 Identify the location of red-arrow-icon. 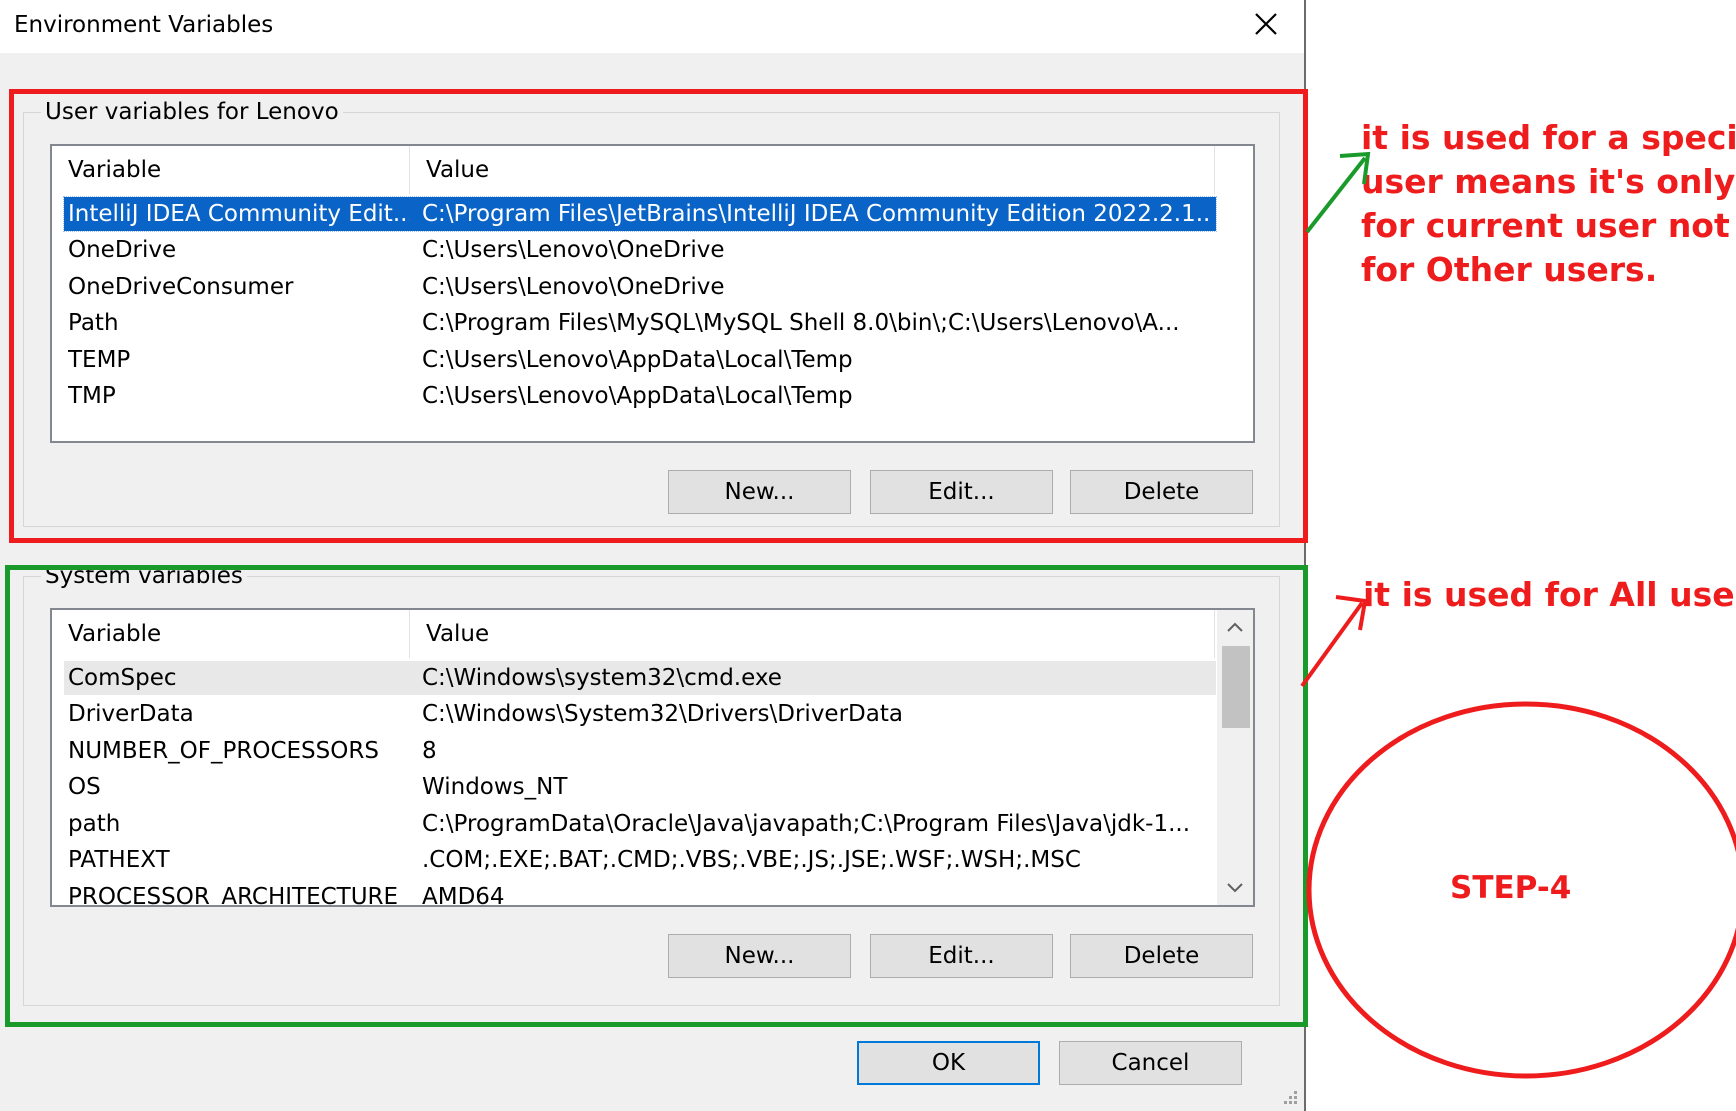
(1334, 641).